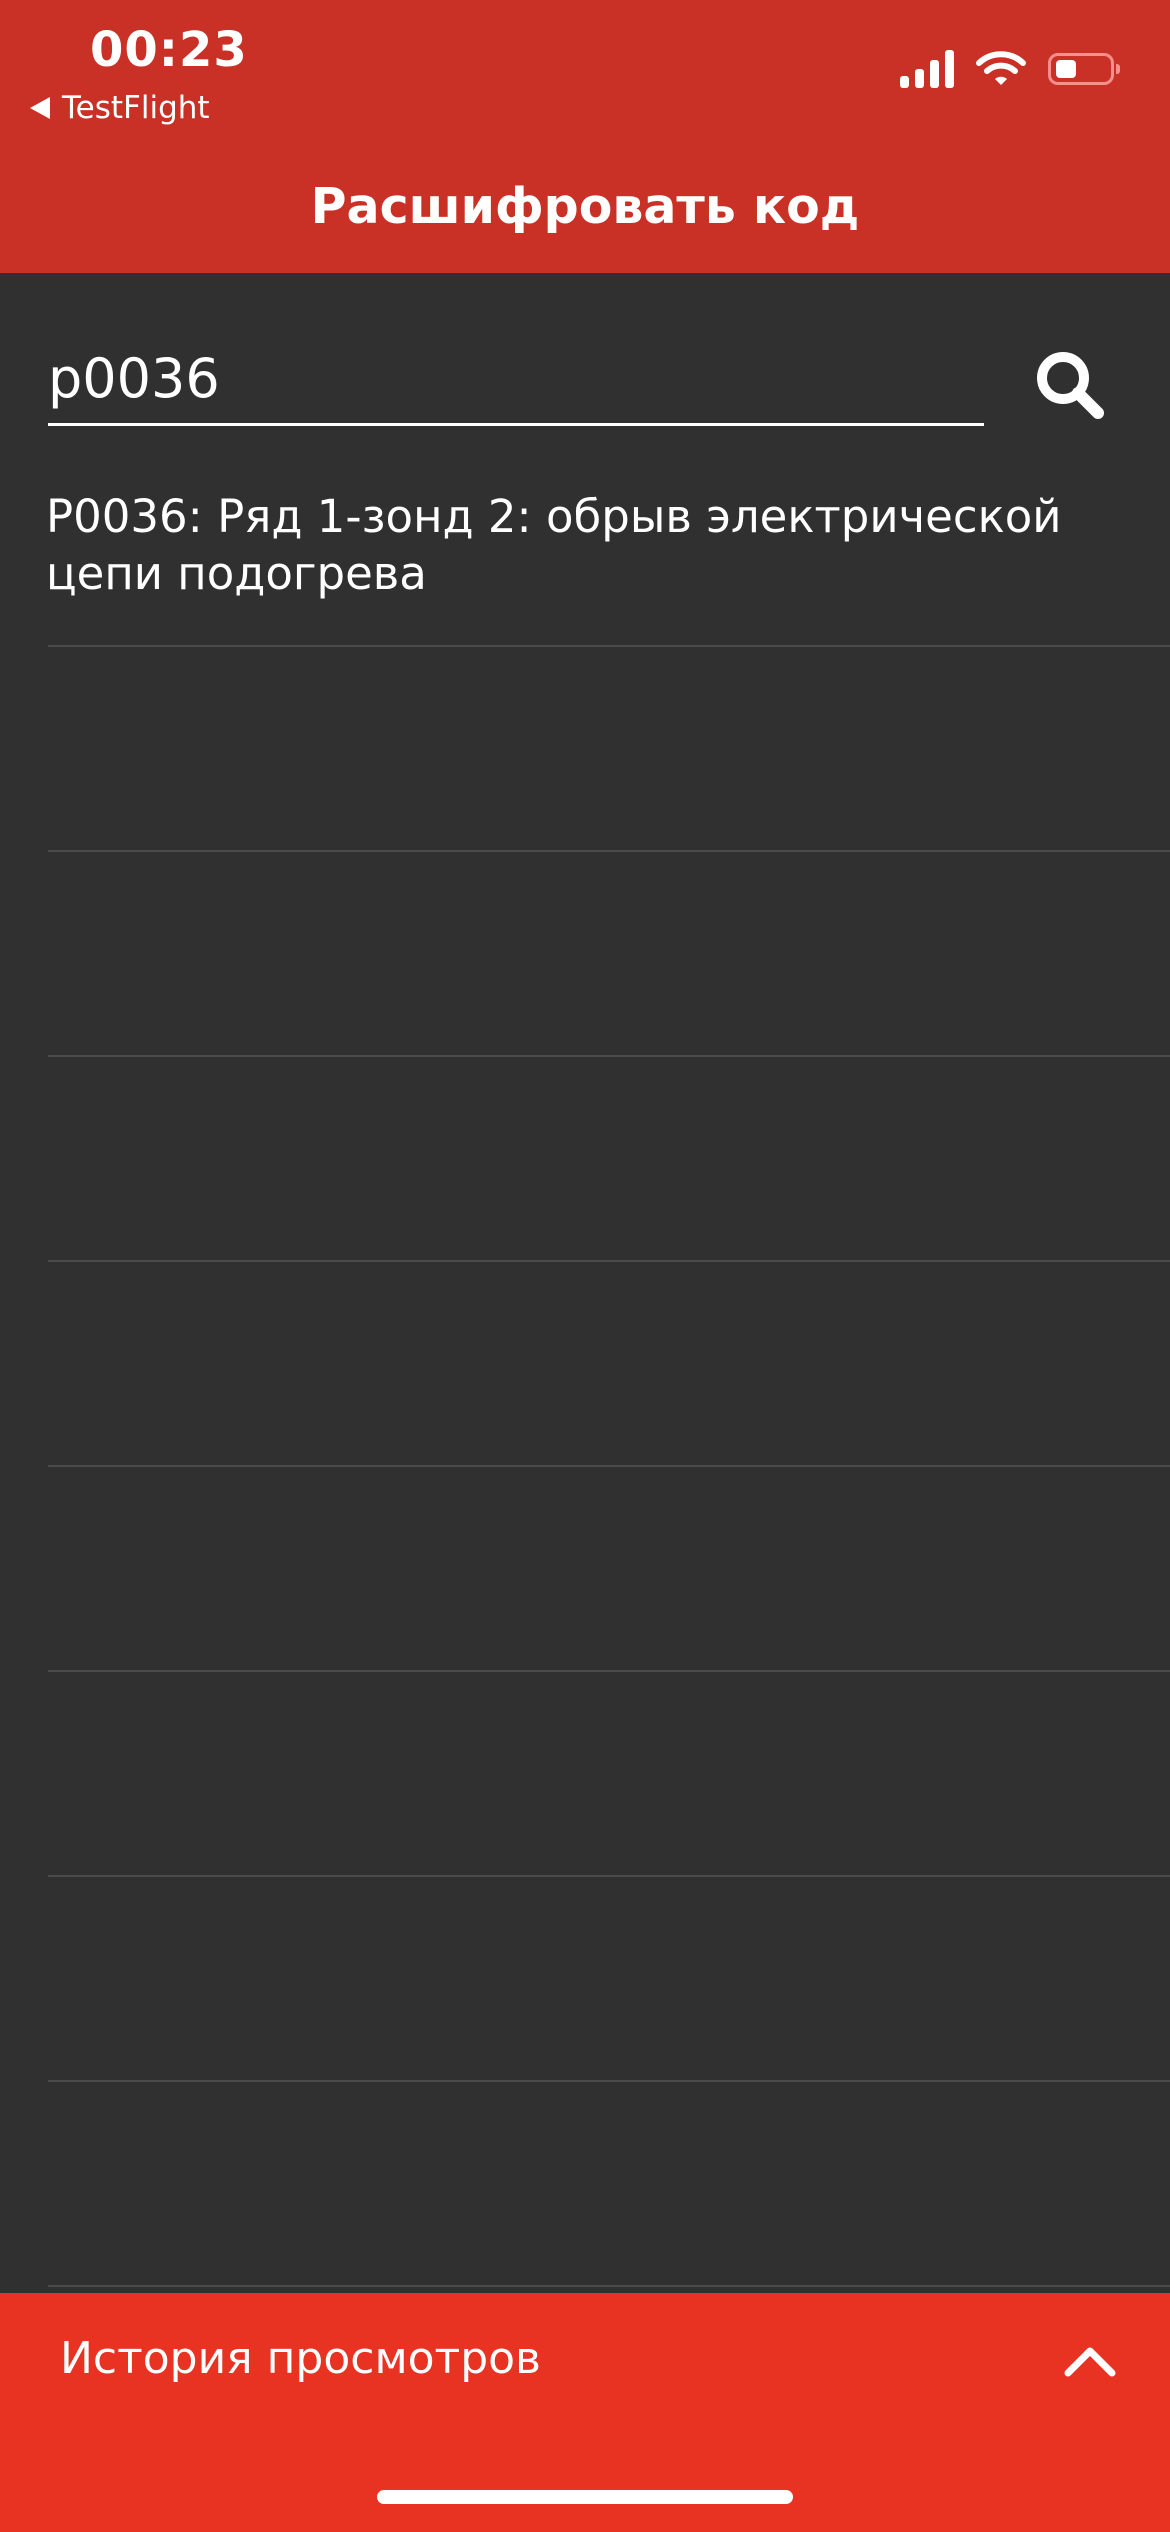 Image resolution: width=1170 pixels, height=2532 pixels. Describe the element at coordinates (1001, 68) in the screenshot. I see `wifi-icon` at that location.